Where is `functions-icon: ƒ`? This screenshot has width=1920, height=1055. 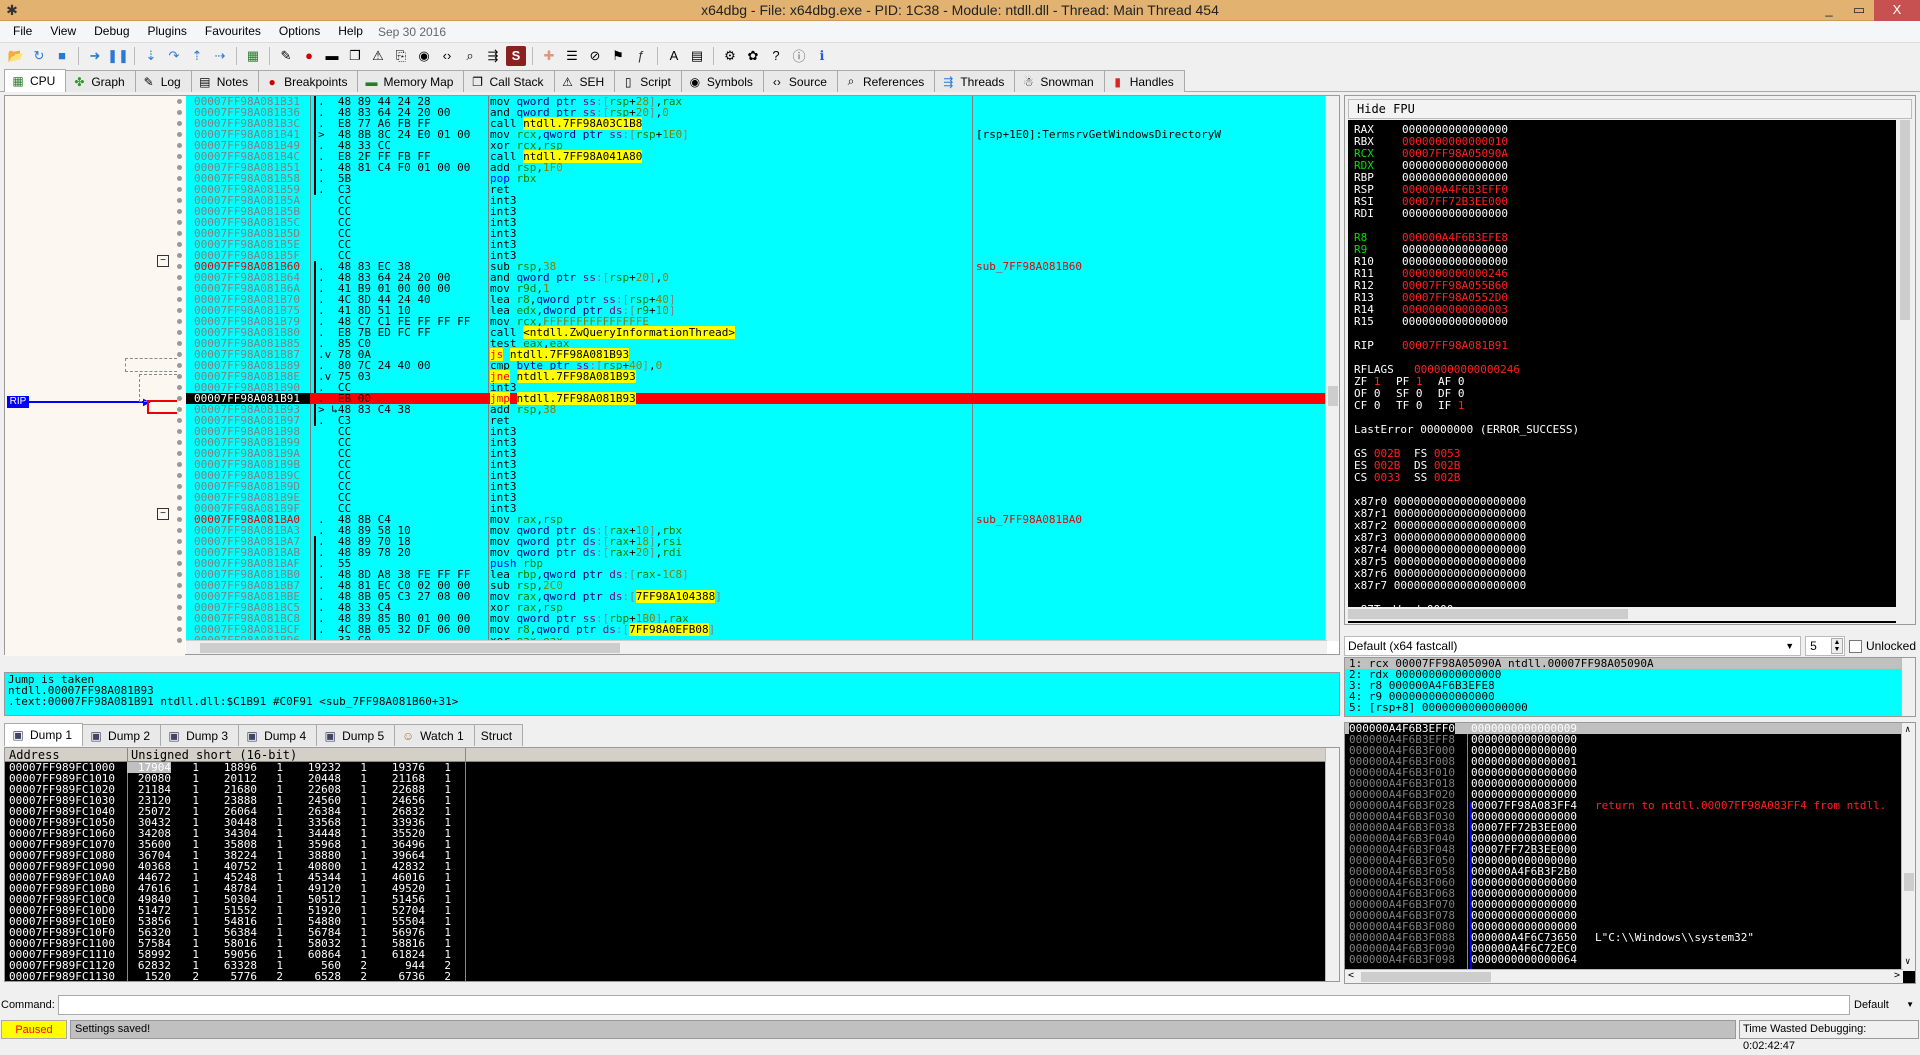
functions-icon: ƒ is located at coordinates (641, 56).